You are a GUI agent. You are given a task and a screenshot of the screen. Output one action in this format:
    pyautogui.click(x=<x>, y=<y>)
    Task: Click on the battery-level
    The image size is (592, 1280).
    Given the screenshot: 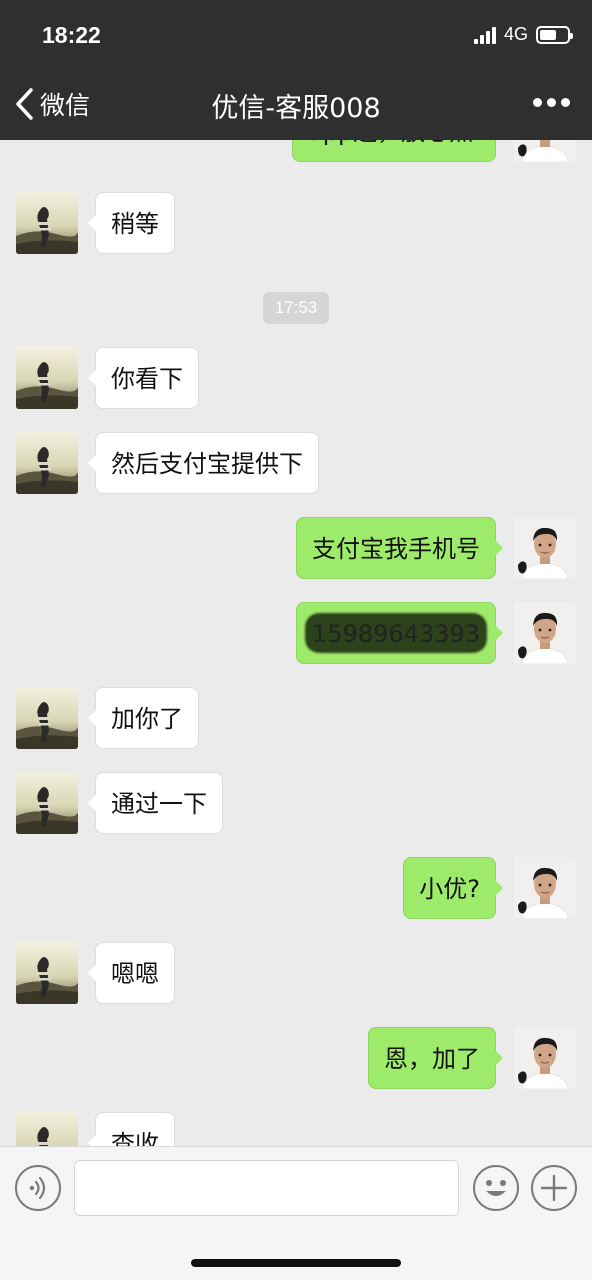 What is the action you would take?
    pyautogui.click(x=548, y=34)
    